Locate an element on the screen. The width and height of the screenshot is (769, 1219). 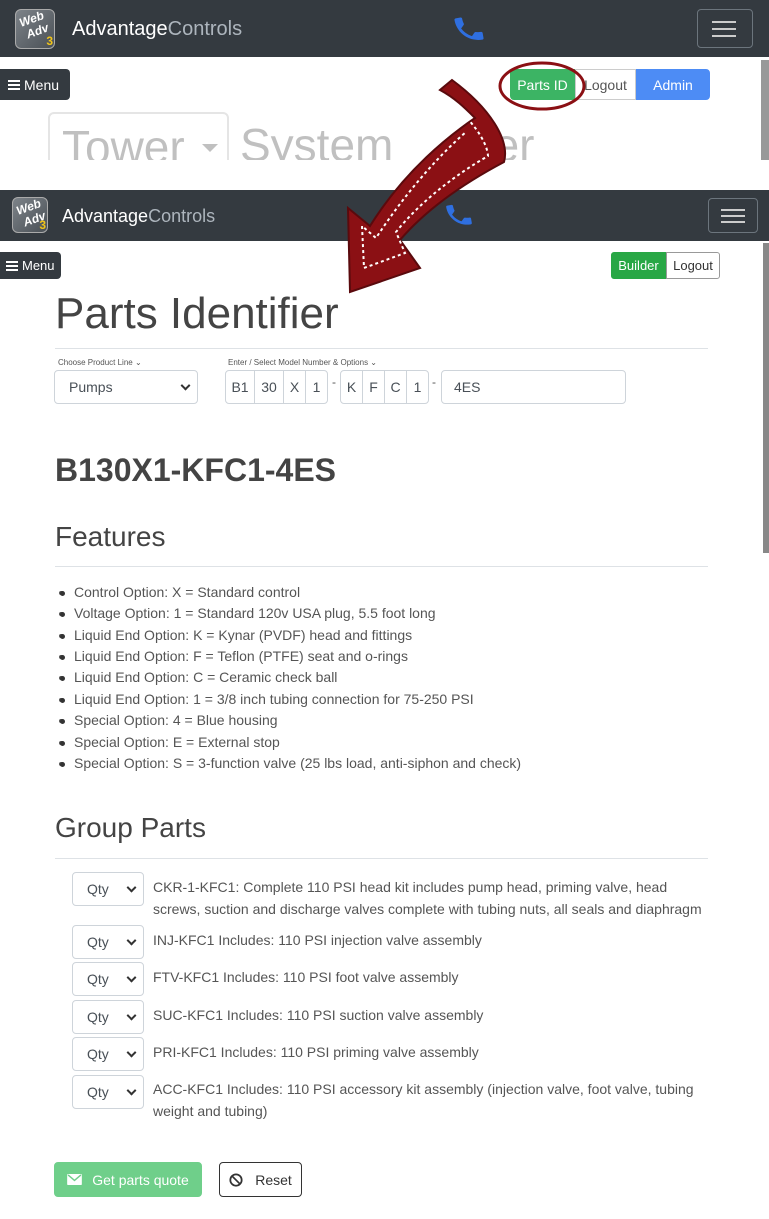
curved-arrow-annotation is located at coordinates (426, 186).